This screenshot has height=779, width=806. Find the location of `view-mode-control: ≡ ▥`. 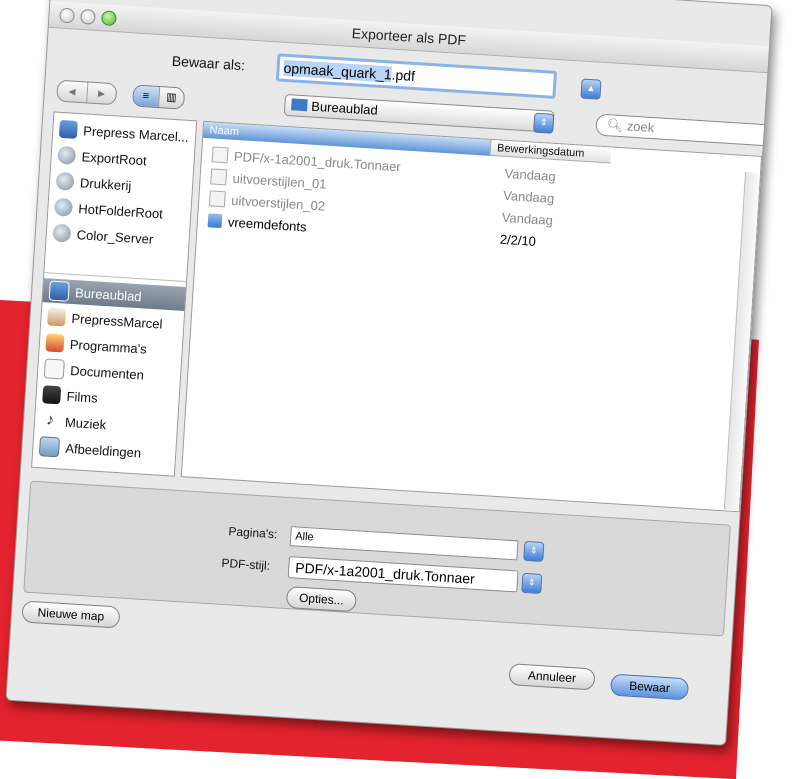

view-mode-control: ≡ ▥ is located at coordinates (158, 97).